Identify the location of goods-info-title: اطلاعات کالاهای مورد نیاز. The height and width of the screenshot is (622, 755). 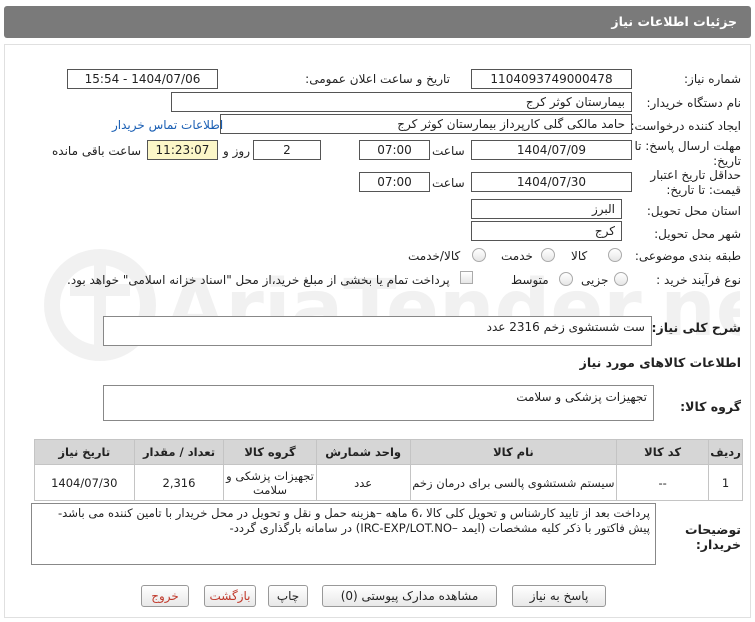
(660, 362).